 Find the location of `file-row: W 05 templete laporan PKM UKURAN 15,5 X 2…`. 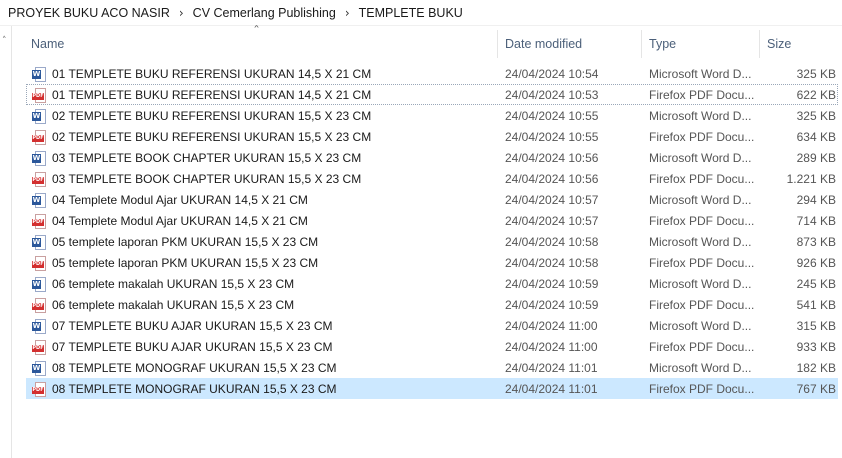

file-row: W 05 templete laporan PKM UKURAN 15,5 X 2… is located at coordinates (432, 241).